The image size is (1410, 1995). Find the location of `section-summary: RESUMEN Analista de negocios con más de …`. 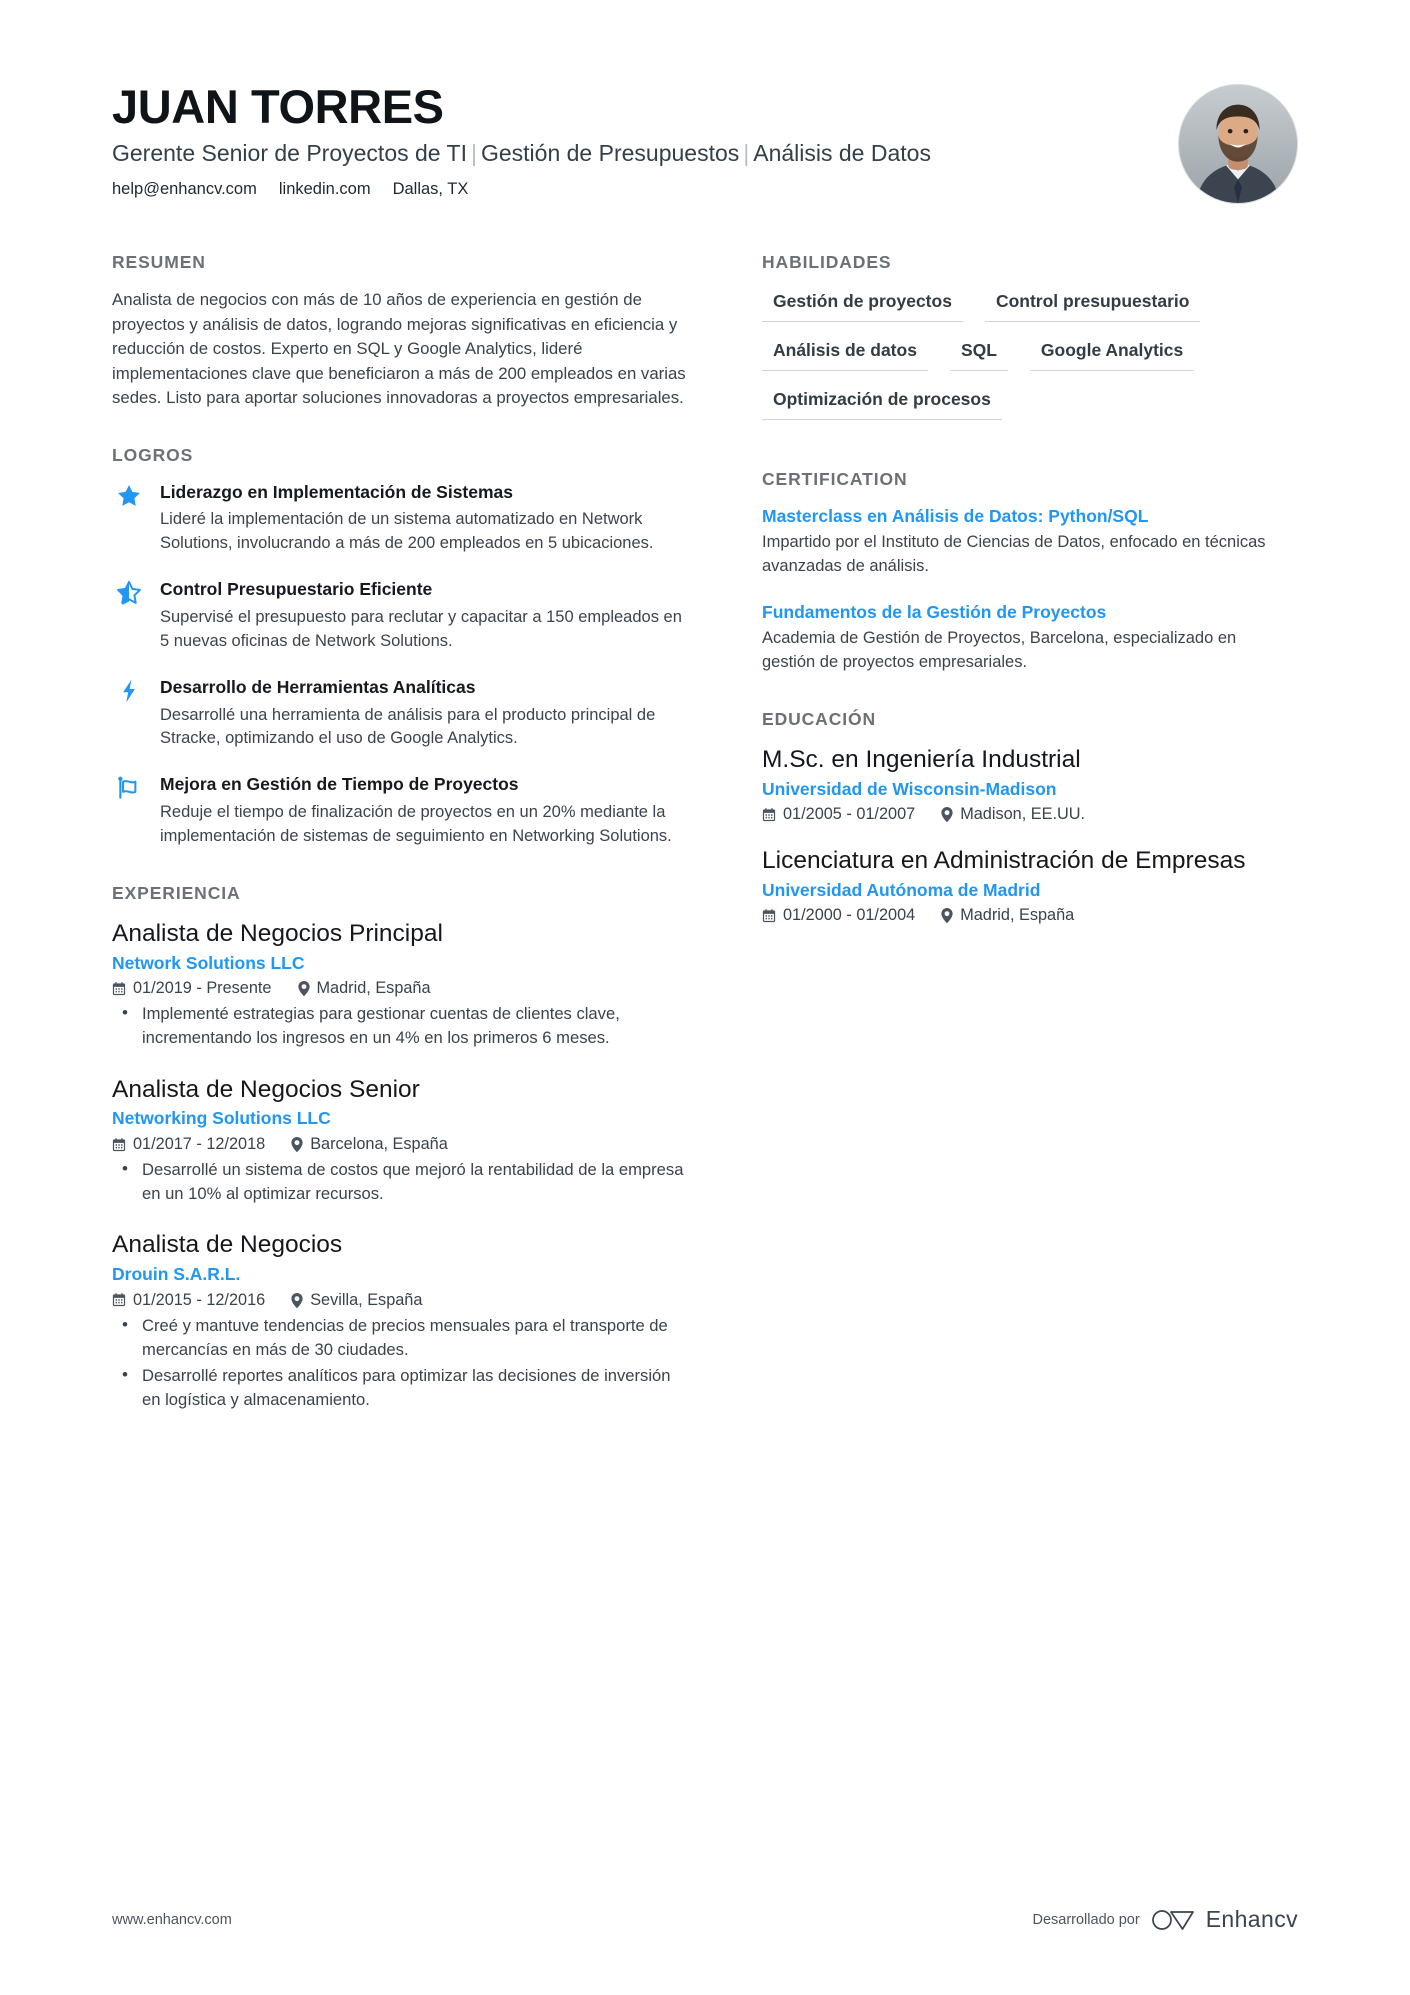

section-summary: RESUMEN Analista de negocios con más de … is located at coordinates (401, 331).